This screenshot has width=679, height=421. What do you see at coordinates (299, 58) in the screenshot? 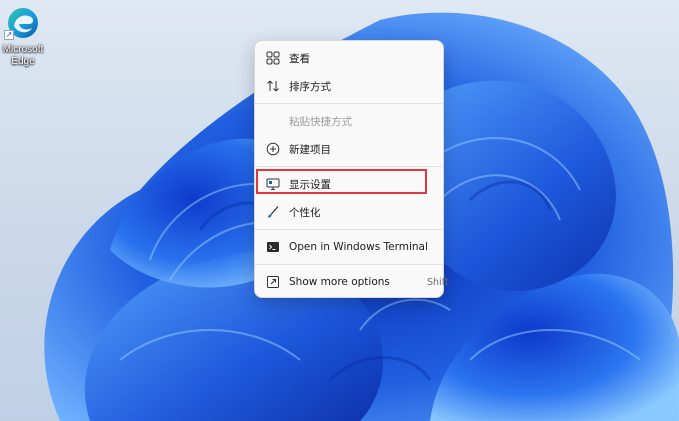
I see `menu-item-label: 查看` at bounding box center [299, 58].